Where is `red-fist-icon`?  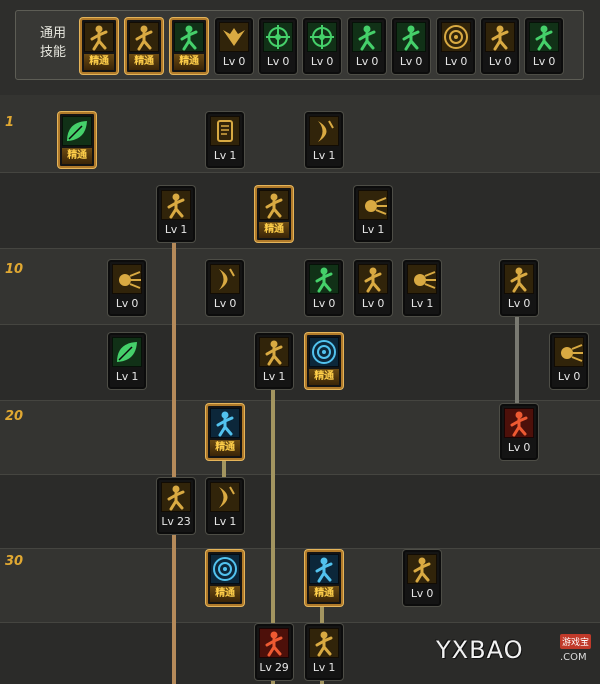 red-fist-icon is located at coordinates (274, 643).